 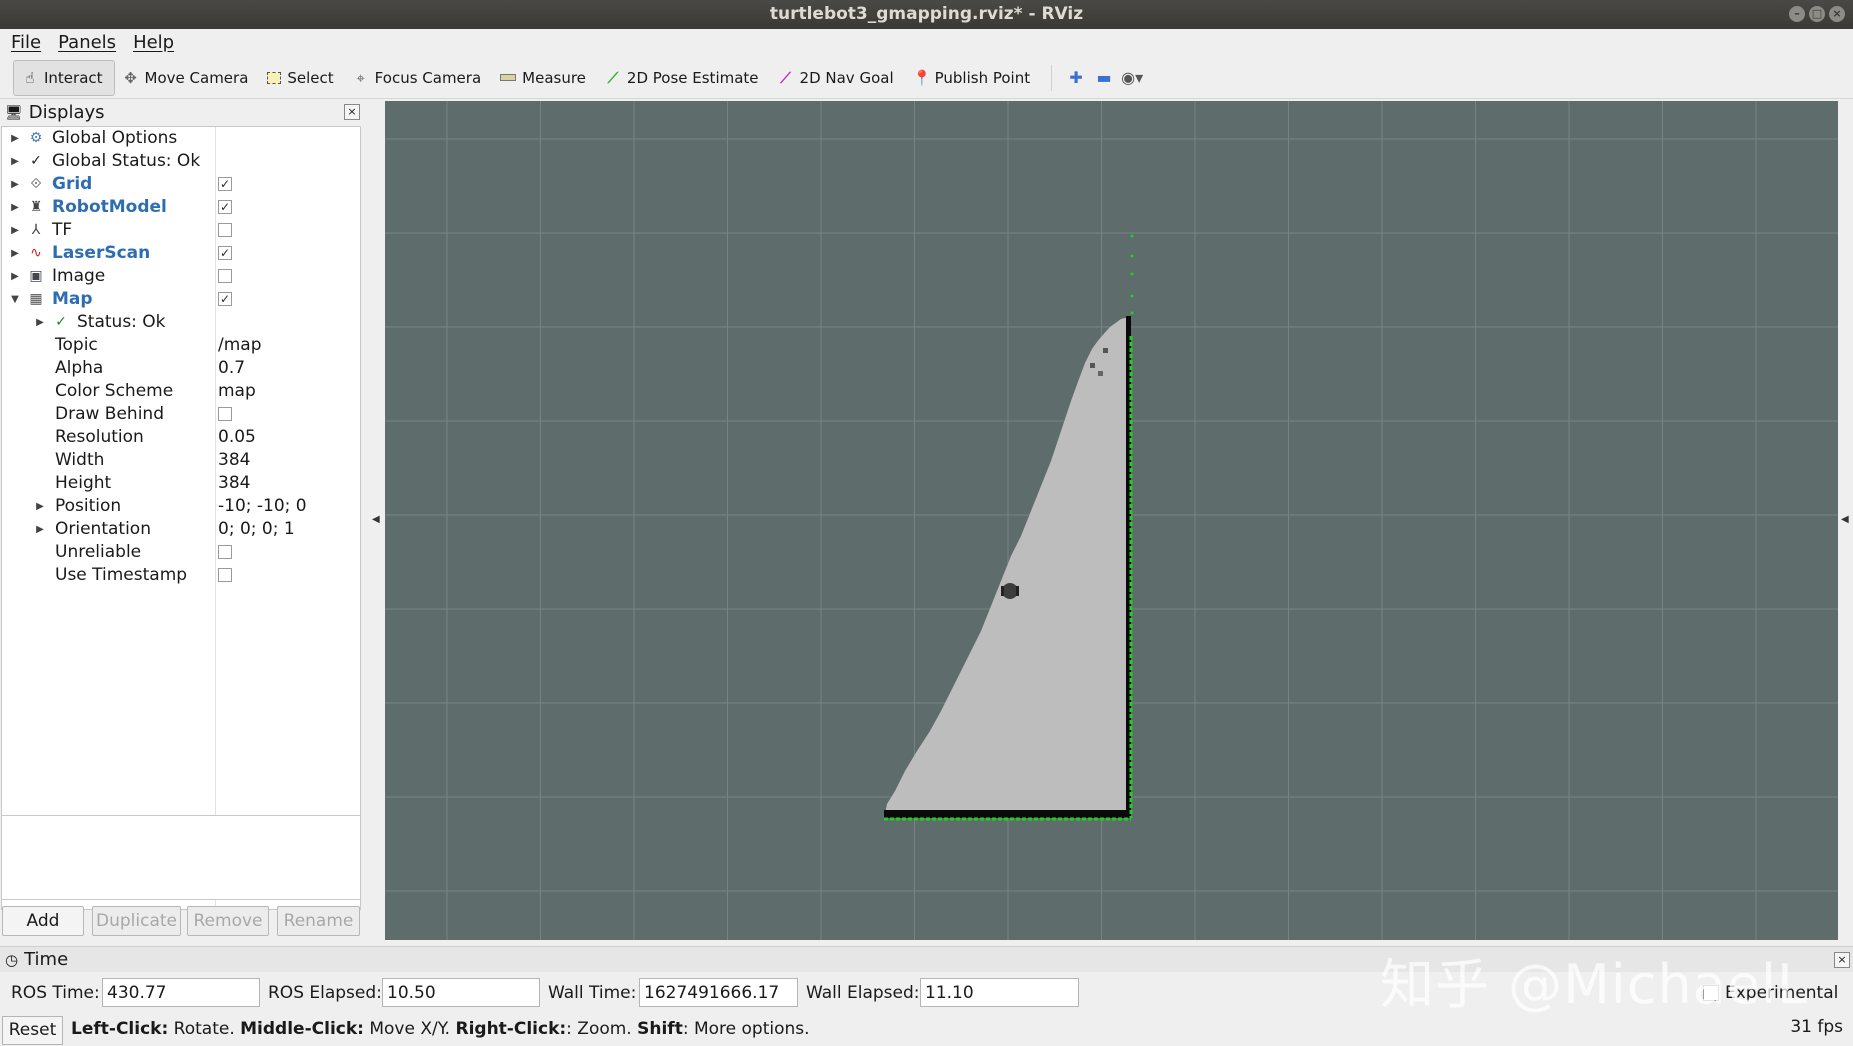 What do you see at coordinates (121, 322) in the screenshot?
I see `map-status-label: Status: Ok` at bounding box center [121, 322].